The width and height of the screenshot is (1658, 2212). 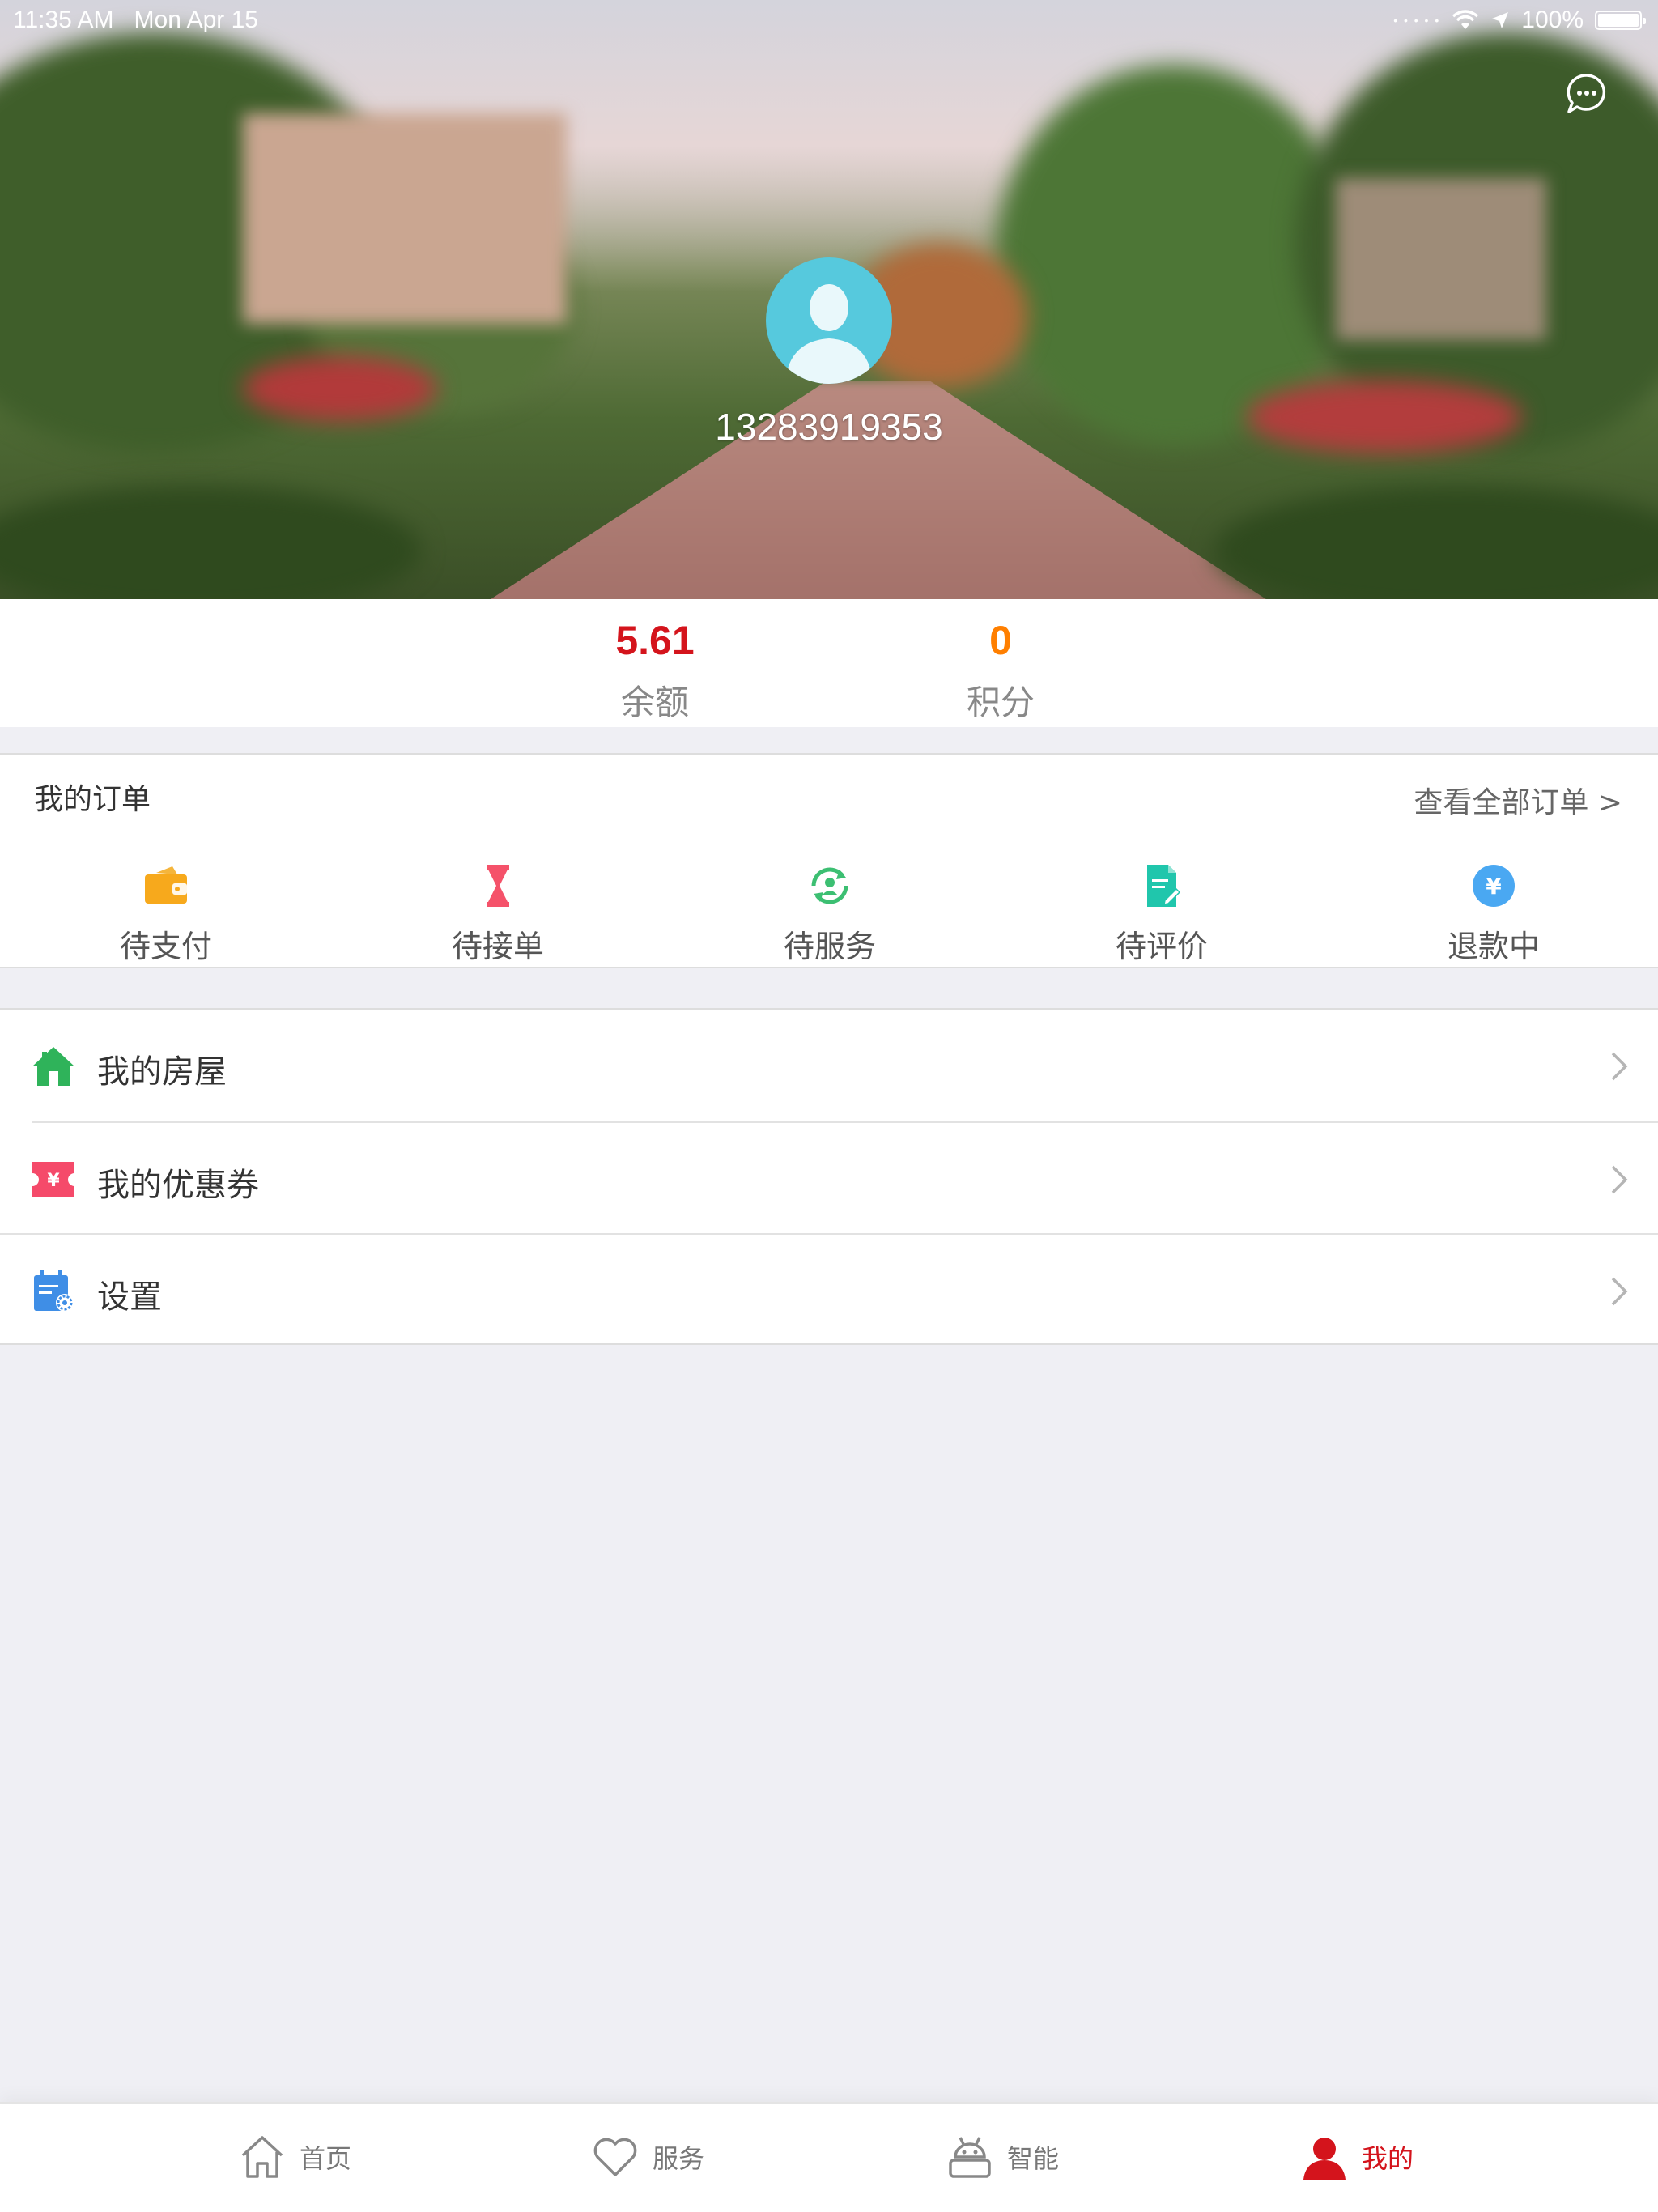 What do you see at coordinates (1465, 19) in the screenshot?
I see `wifi-icon` at bounding box center [1465, 19].